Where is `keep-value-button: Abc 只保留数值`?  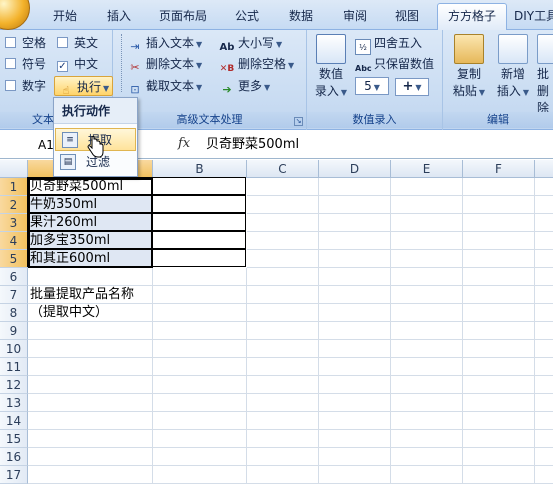
keep-value-button: Abc 只保留数值 is located at coordinates (394, 64).